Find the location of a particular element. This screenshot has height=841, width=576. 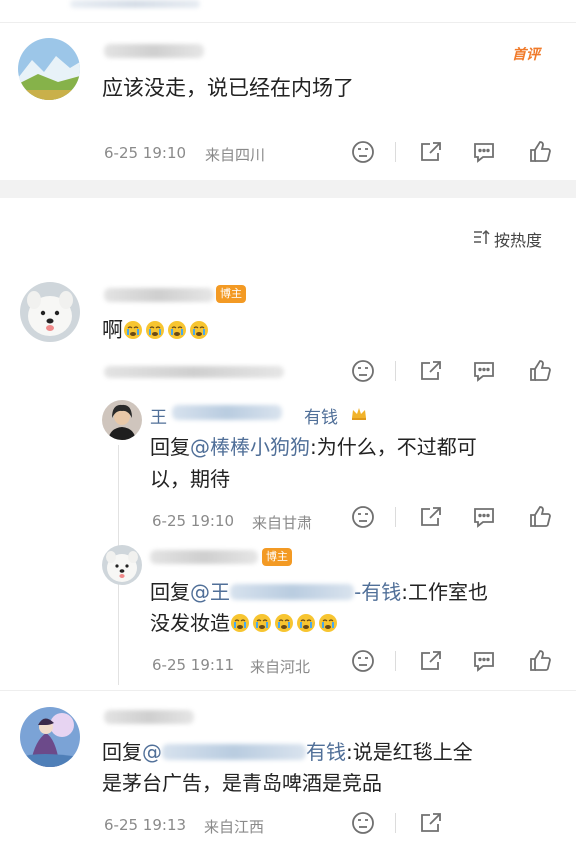

comment-location: 来自江西 is located at coordinates (234, 827).